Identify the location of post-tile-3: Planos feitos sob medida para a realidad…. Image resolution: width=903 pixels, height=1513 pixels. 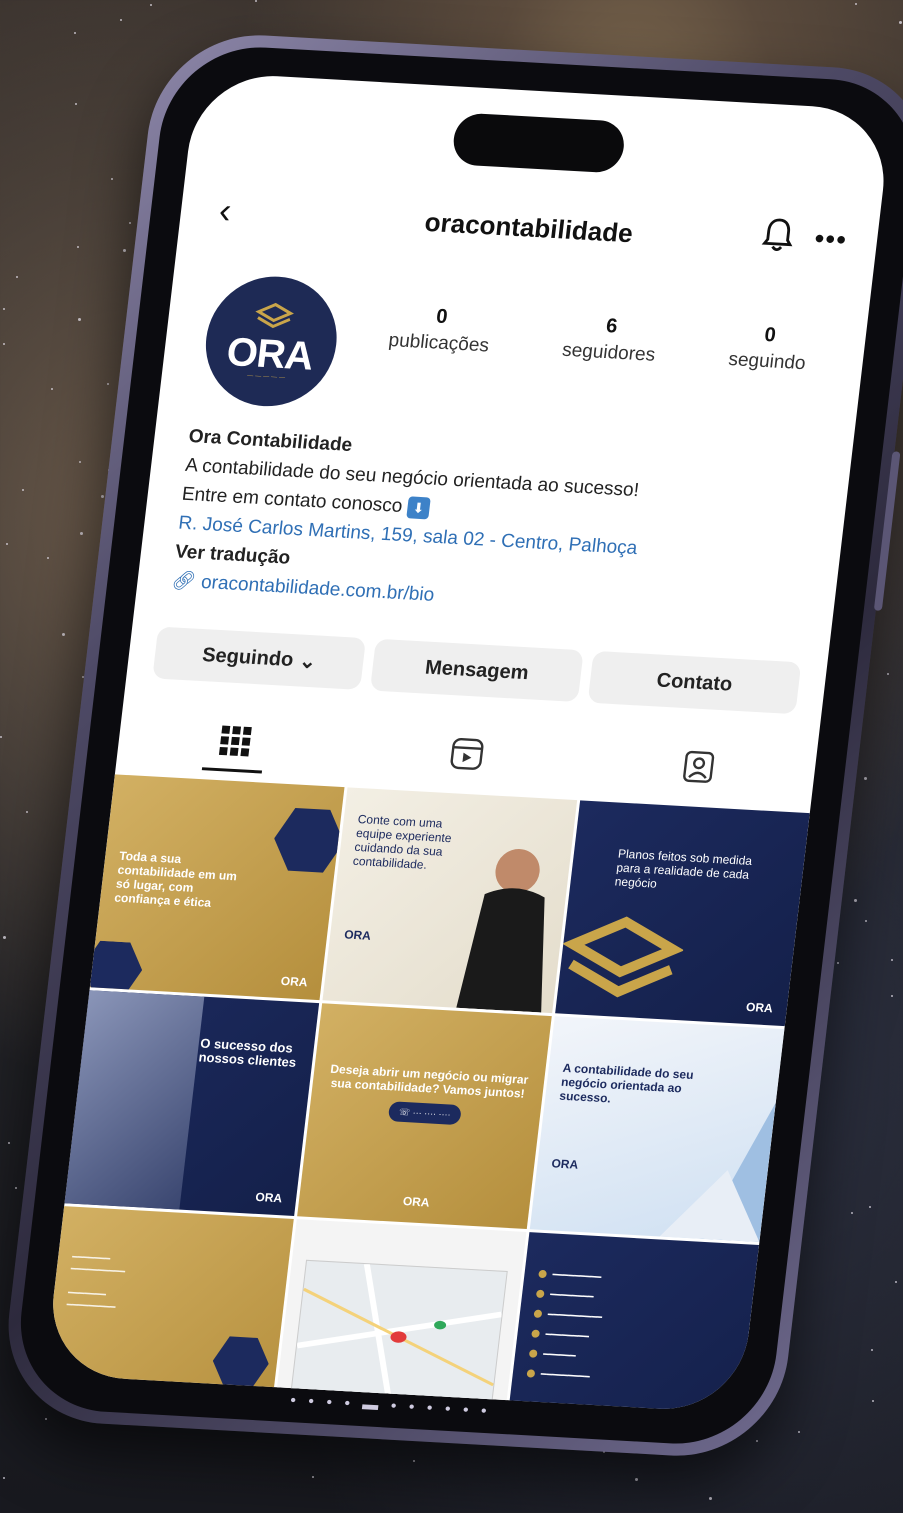
(682, 913).